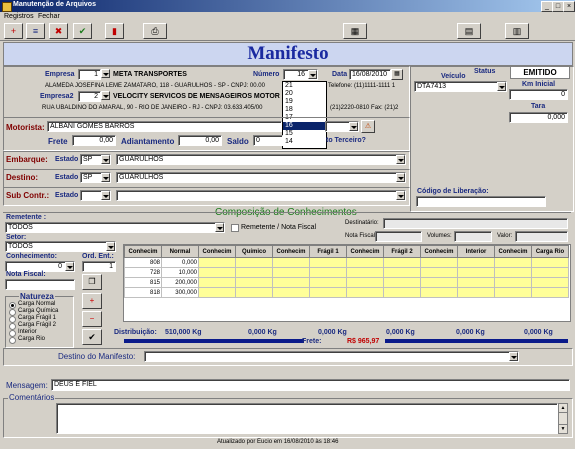  What do you see at coordinates (180, 262) in the screenshot?
I see `grid-cell: 0,000` at bounding box center [180, 262].